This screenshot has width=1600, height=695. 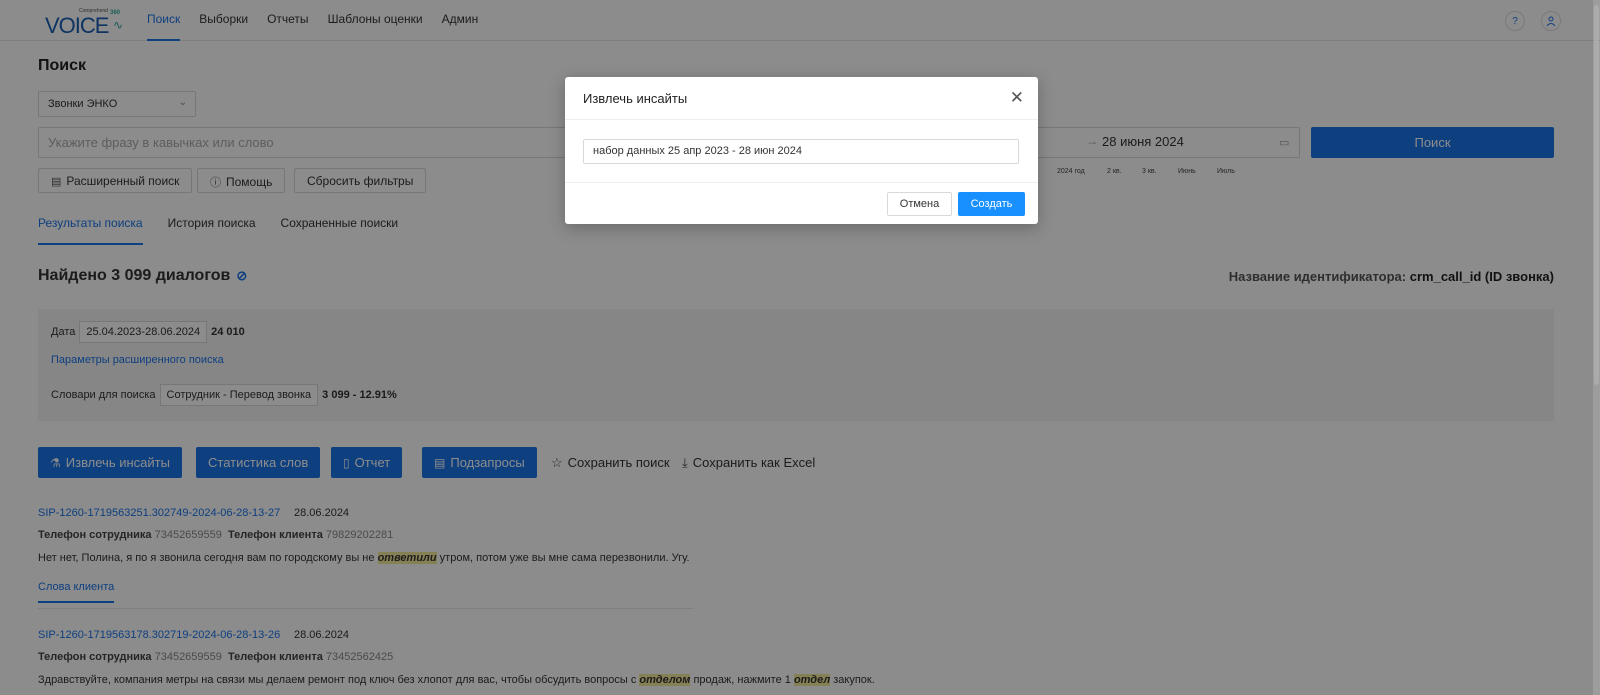 I want to click on dialog-title: Извлечь инсайты, so click(x=635, y=98).